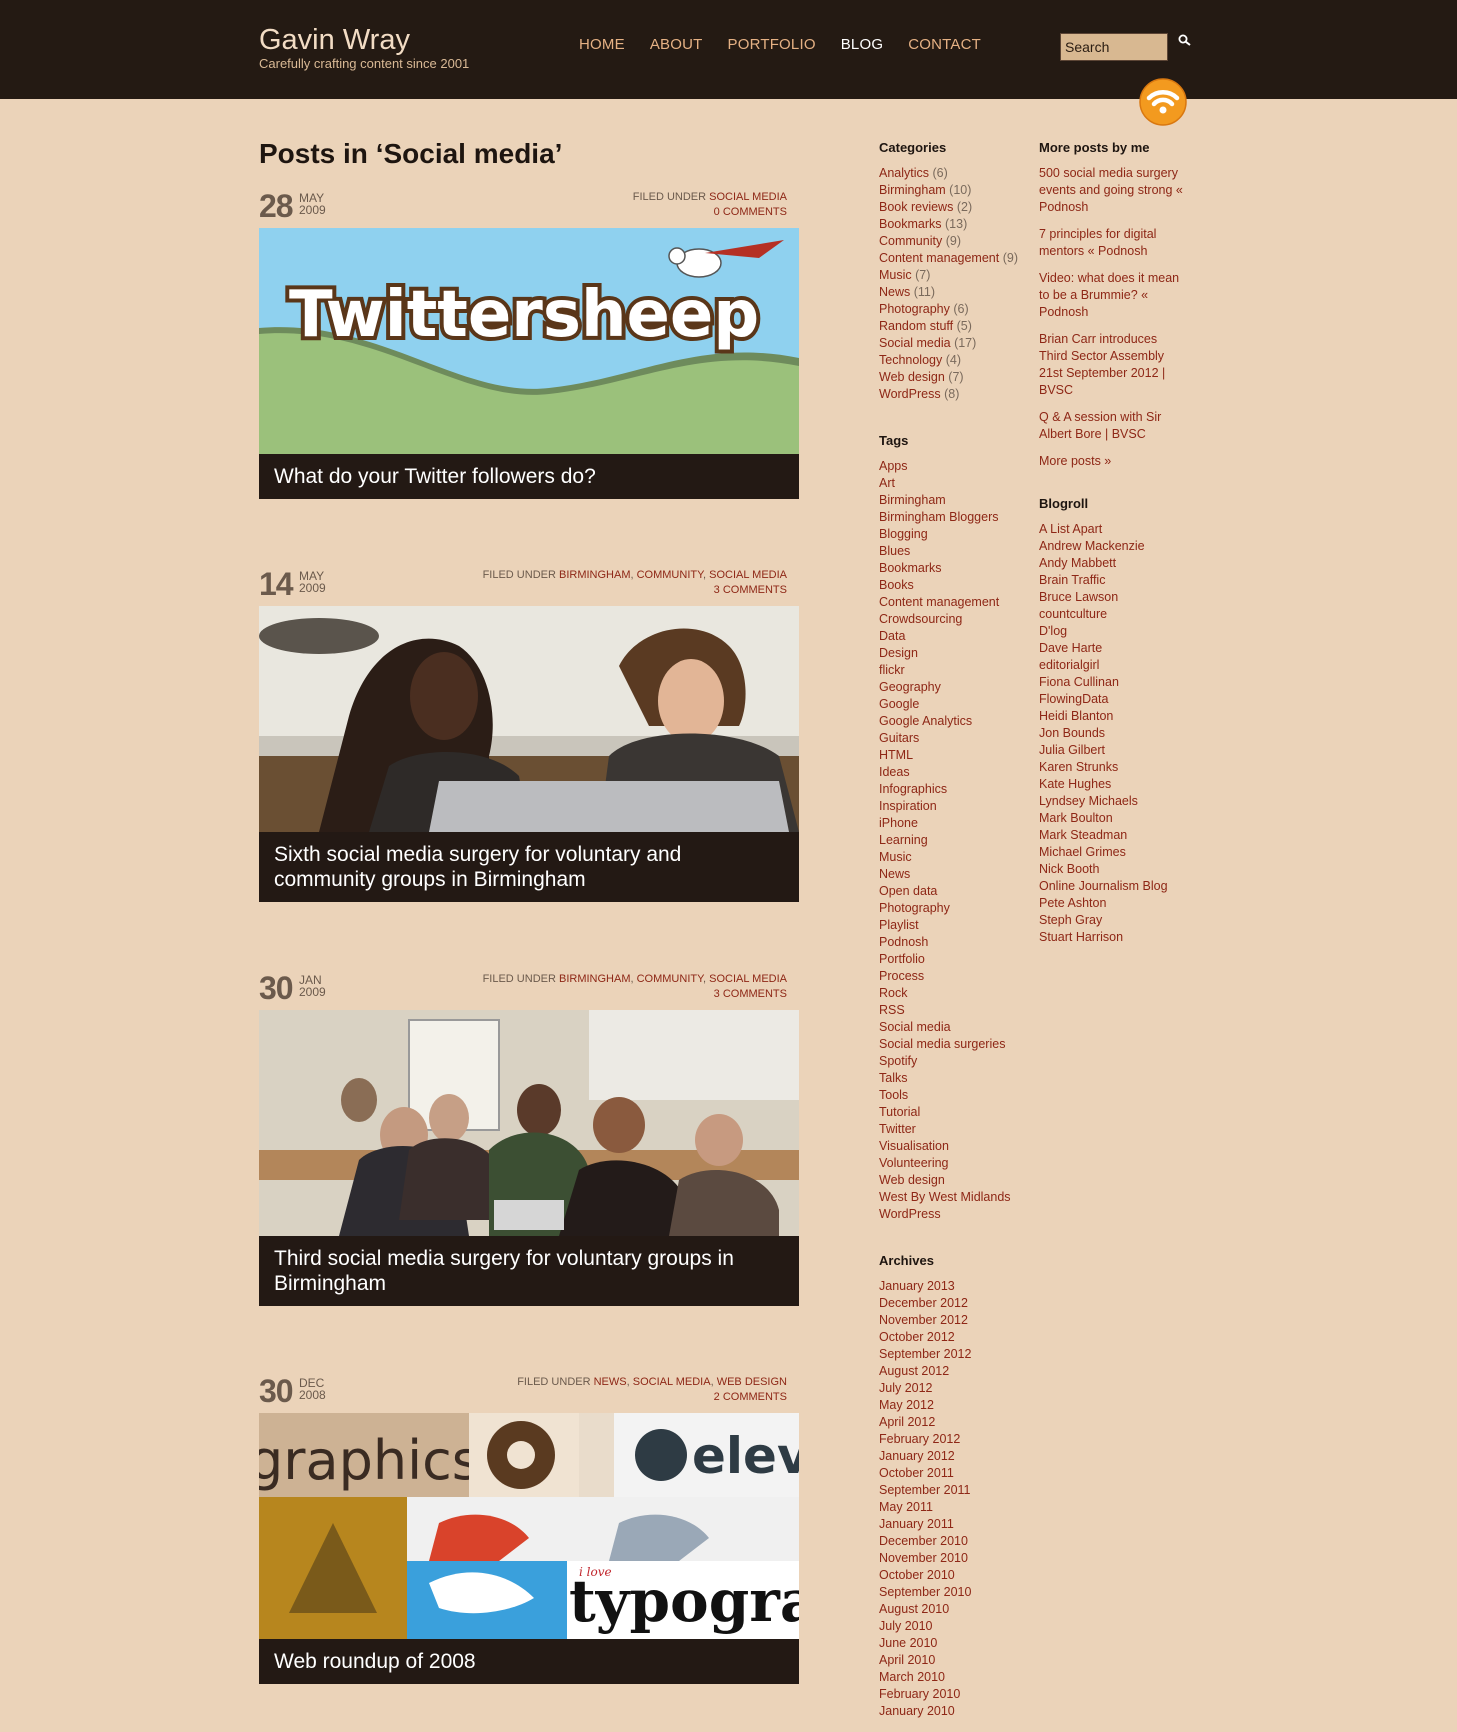 The width and height of the screenshot is (1457, 1732). What do you see at coordinates (887, 483) in the screenshot?
I see `tags-link: Art` at bounding box center [887, 483].